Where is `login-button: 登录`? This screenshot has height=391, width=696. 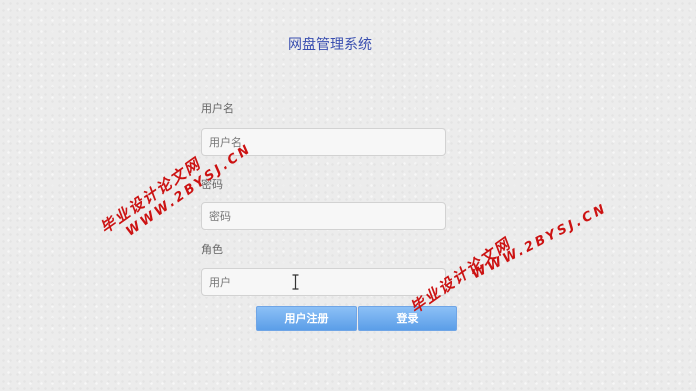
login-button: 登录 is located at coordinates (407, 318).